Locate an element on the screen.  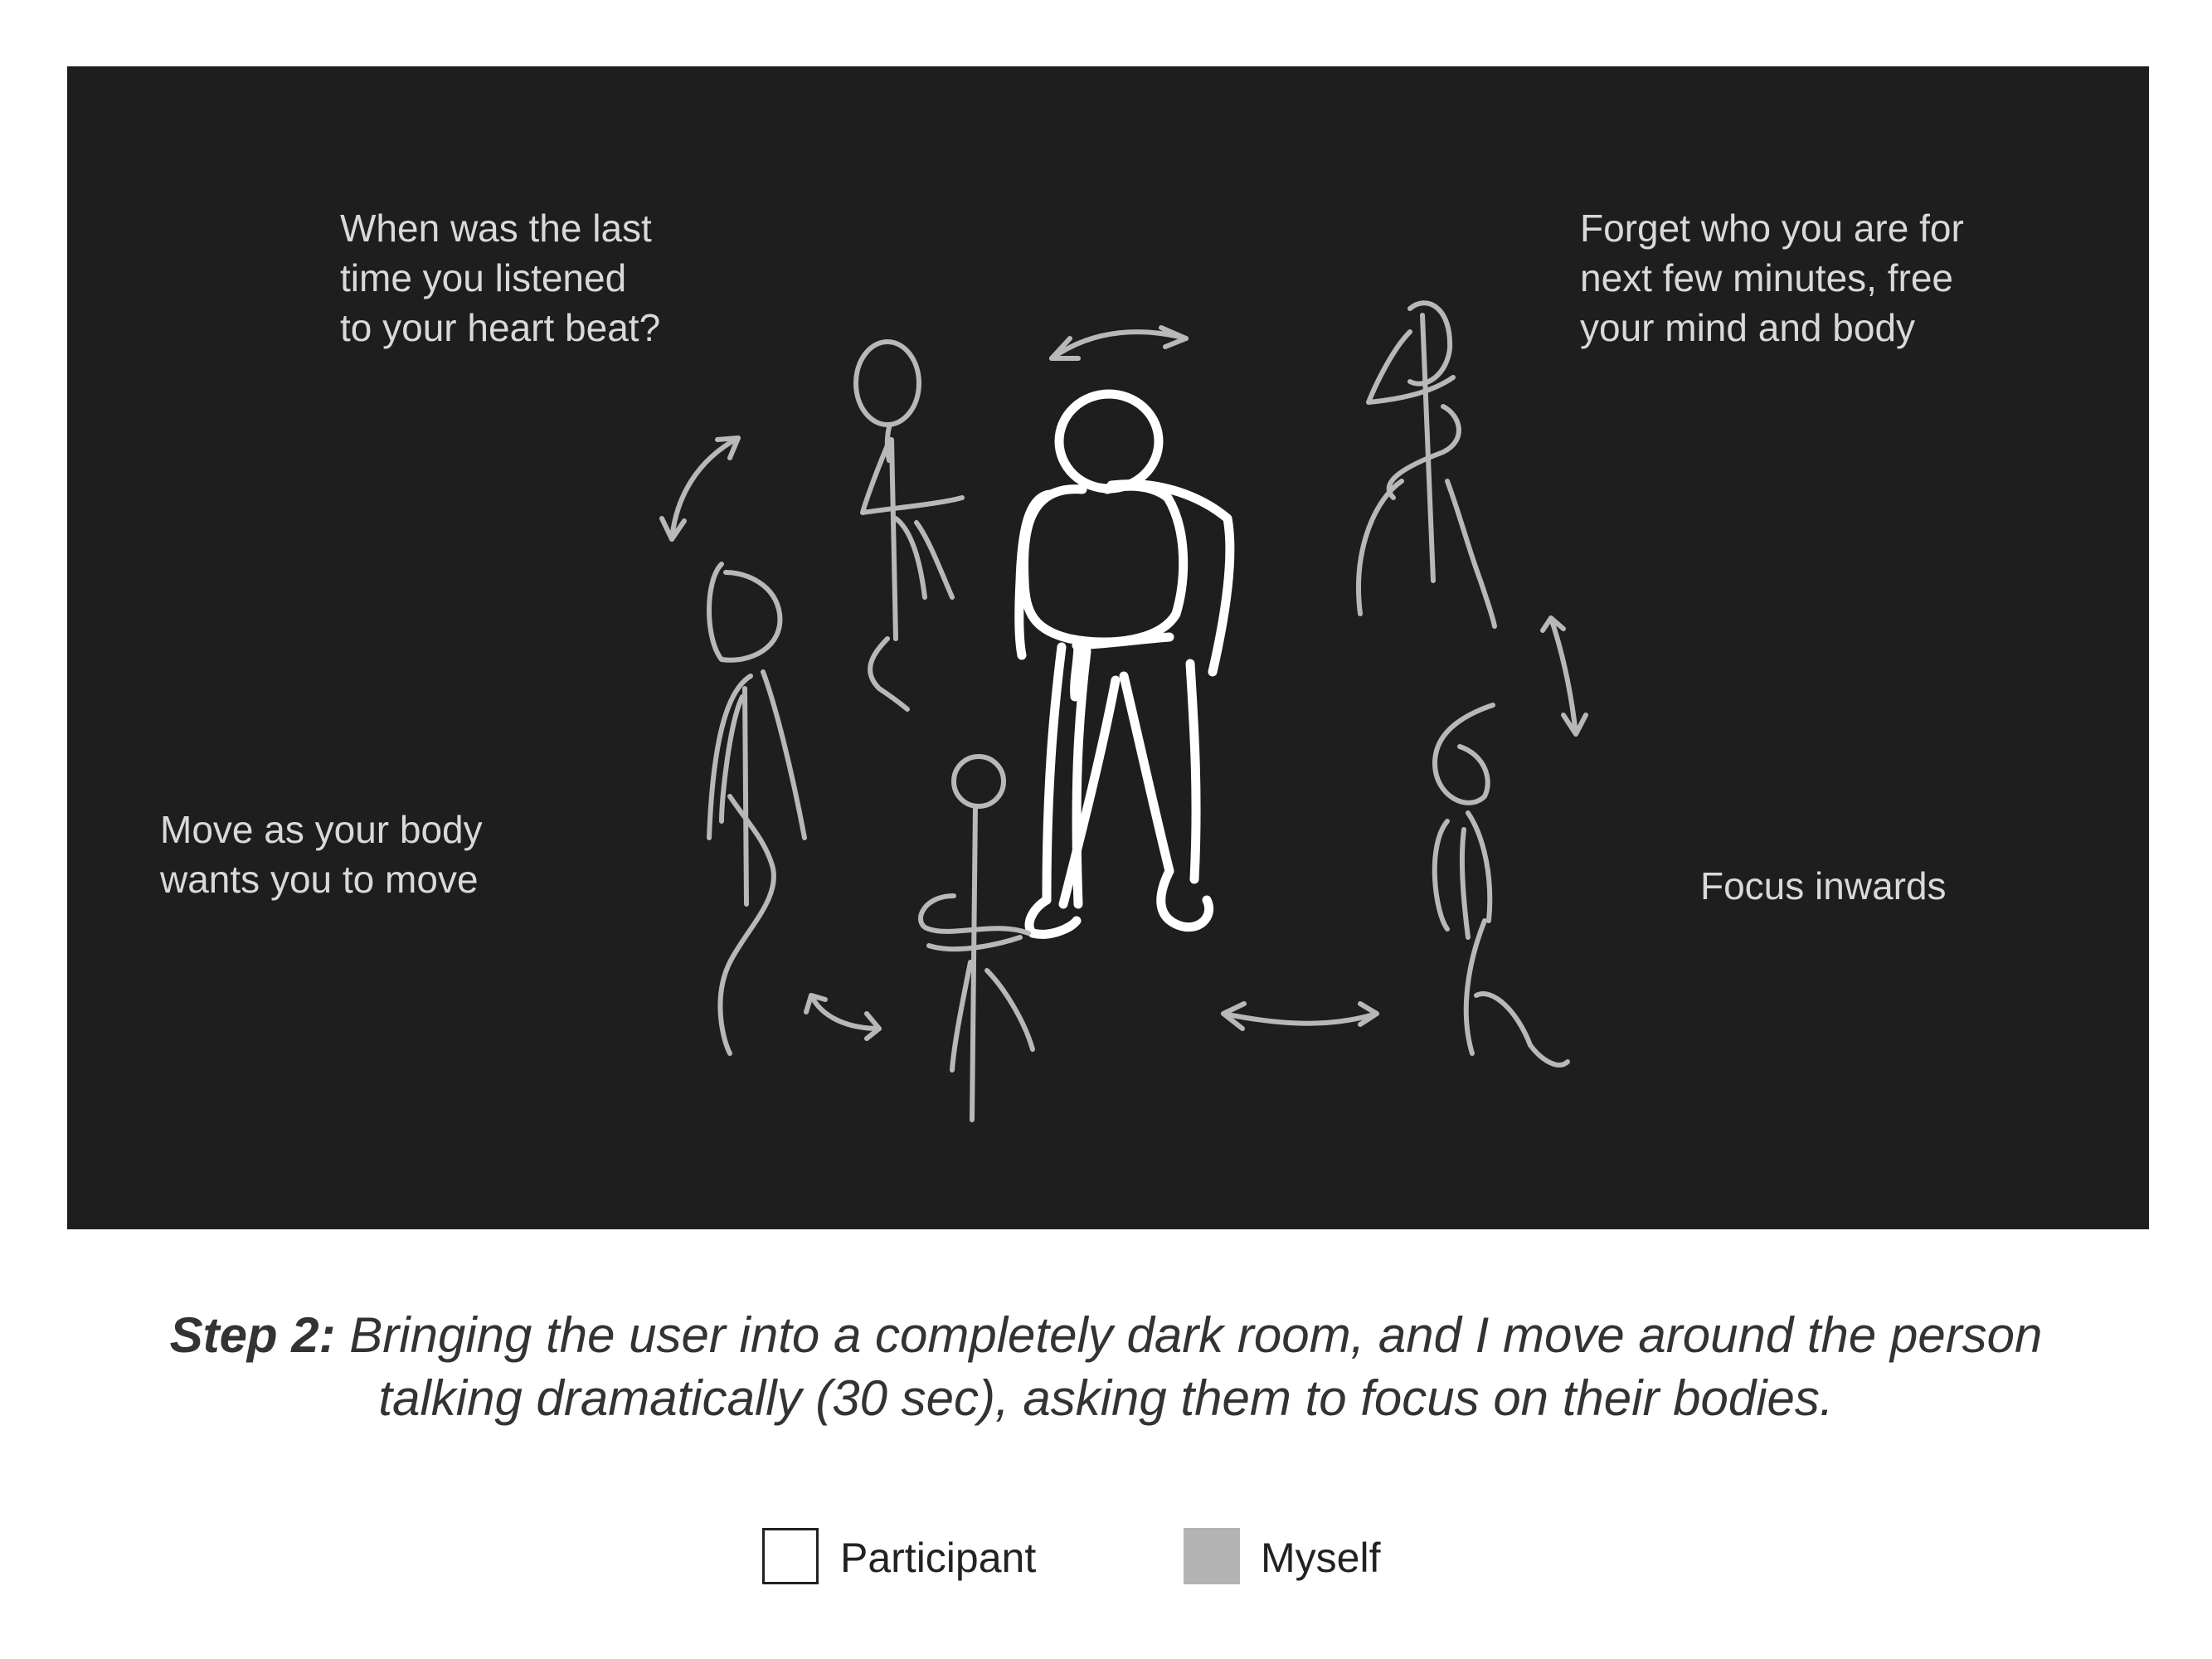
quote-move-your-body: Move as your body wants you to move is located at coordinates (321, 854).